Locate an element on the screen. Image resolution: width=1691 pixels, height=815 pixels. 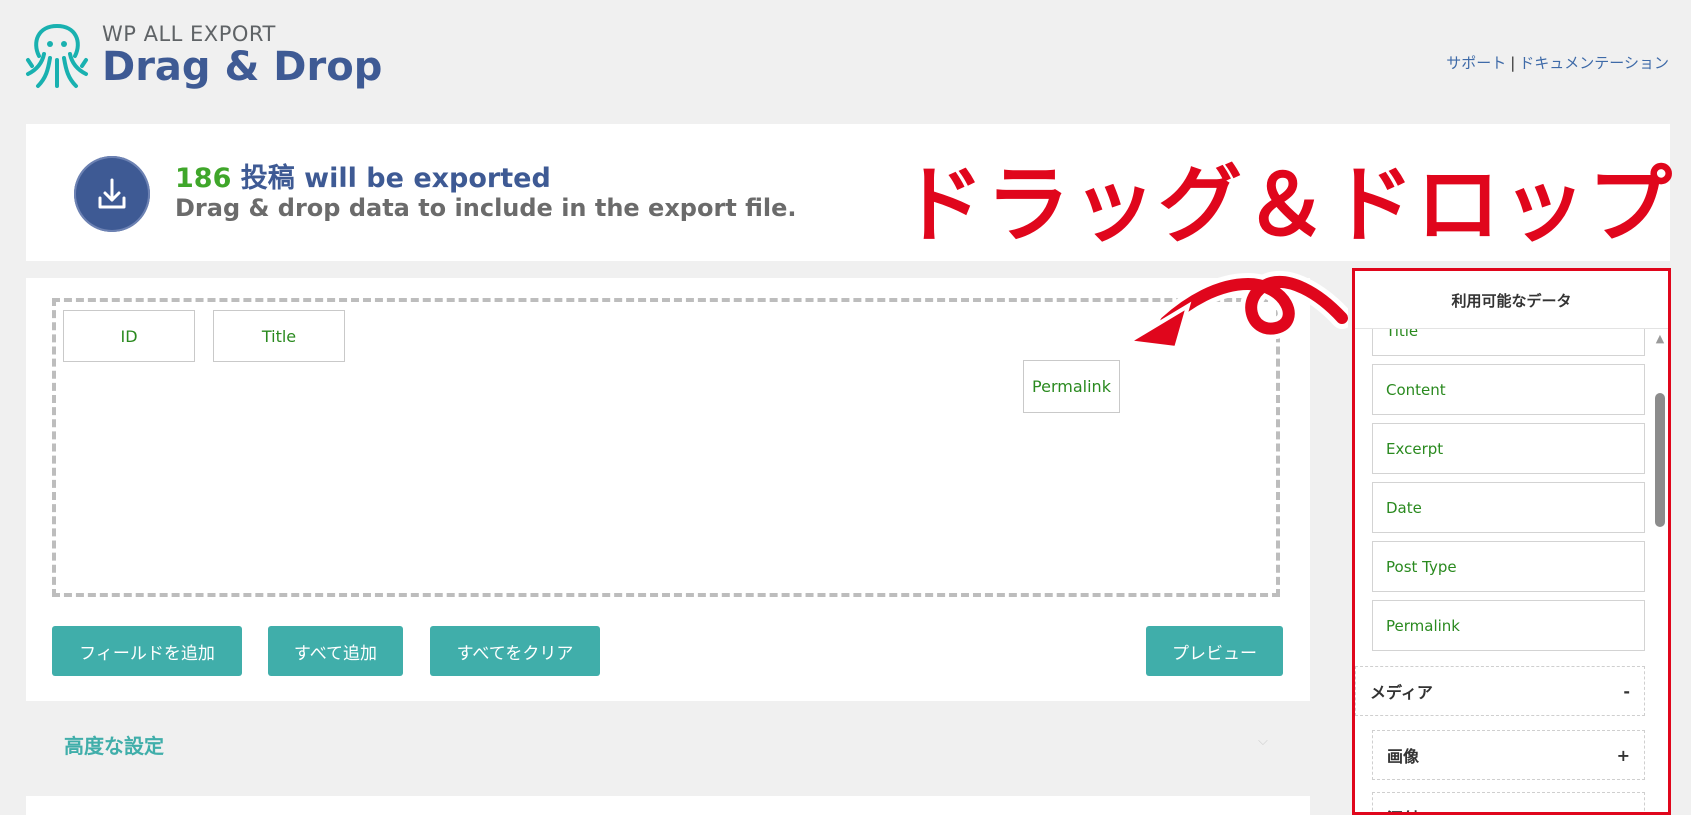
top-links: サポート | ドキュメンテーション is located at coordinates (1557, 62).